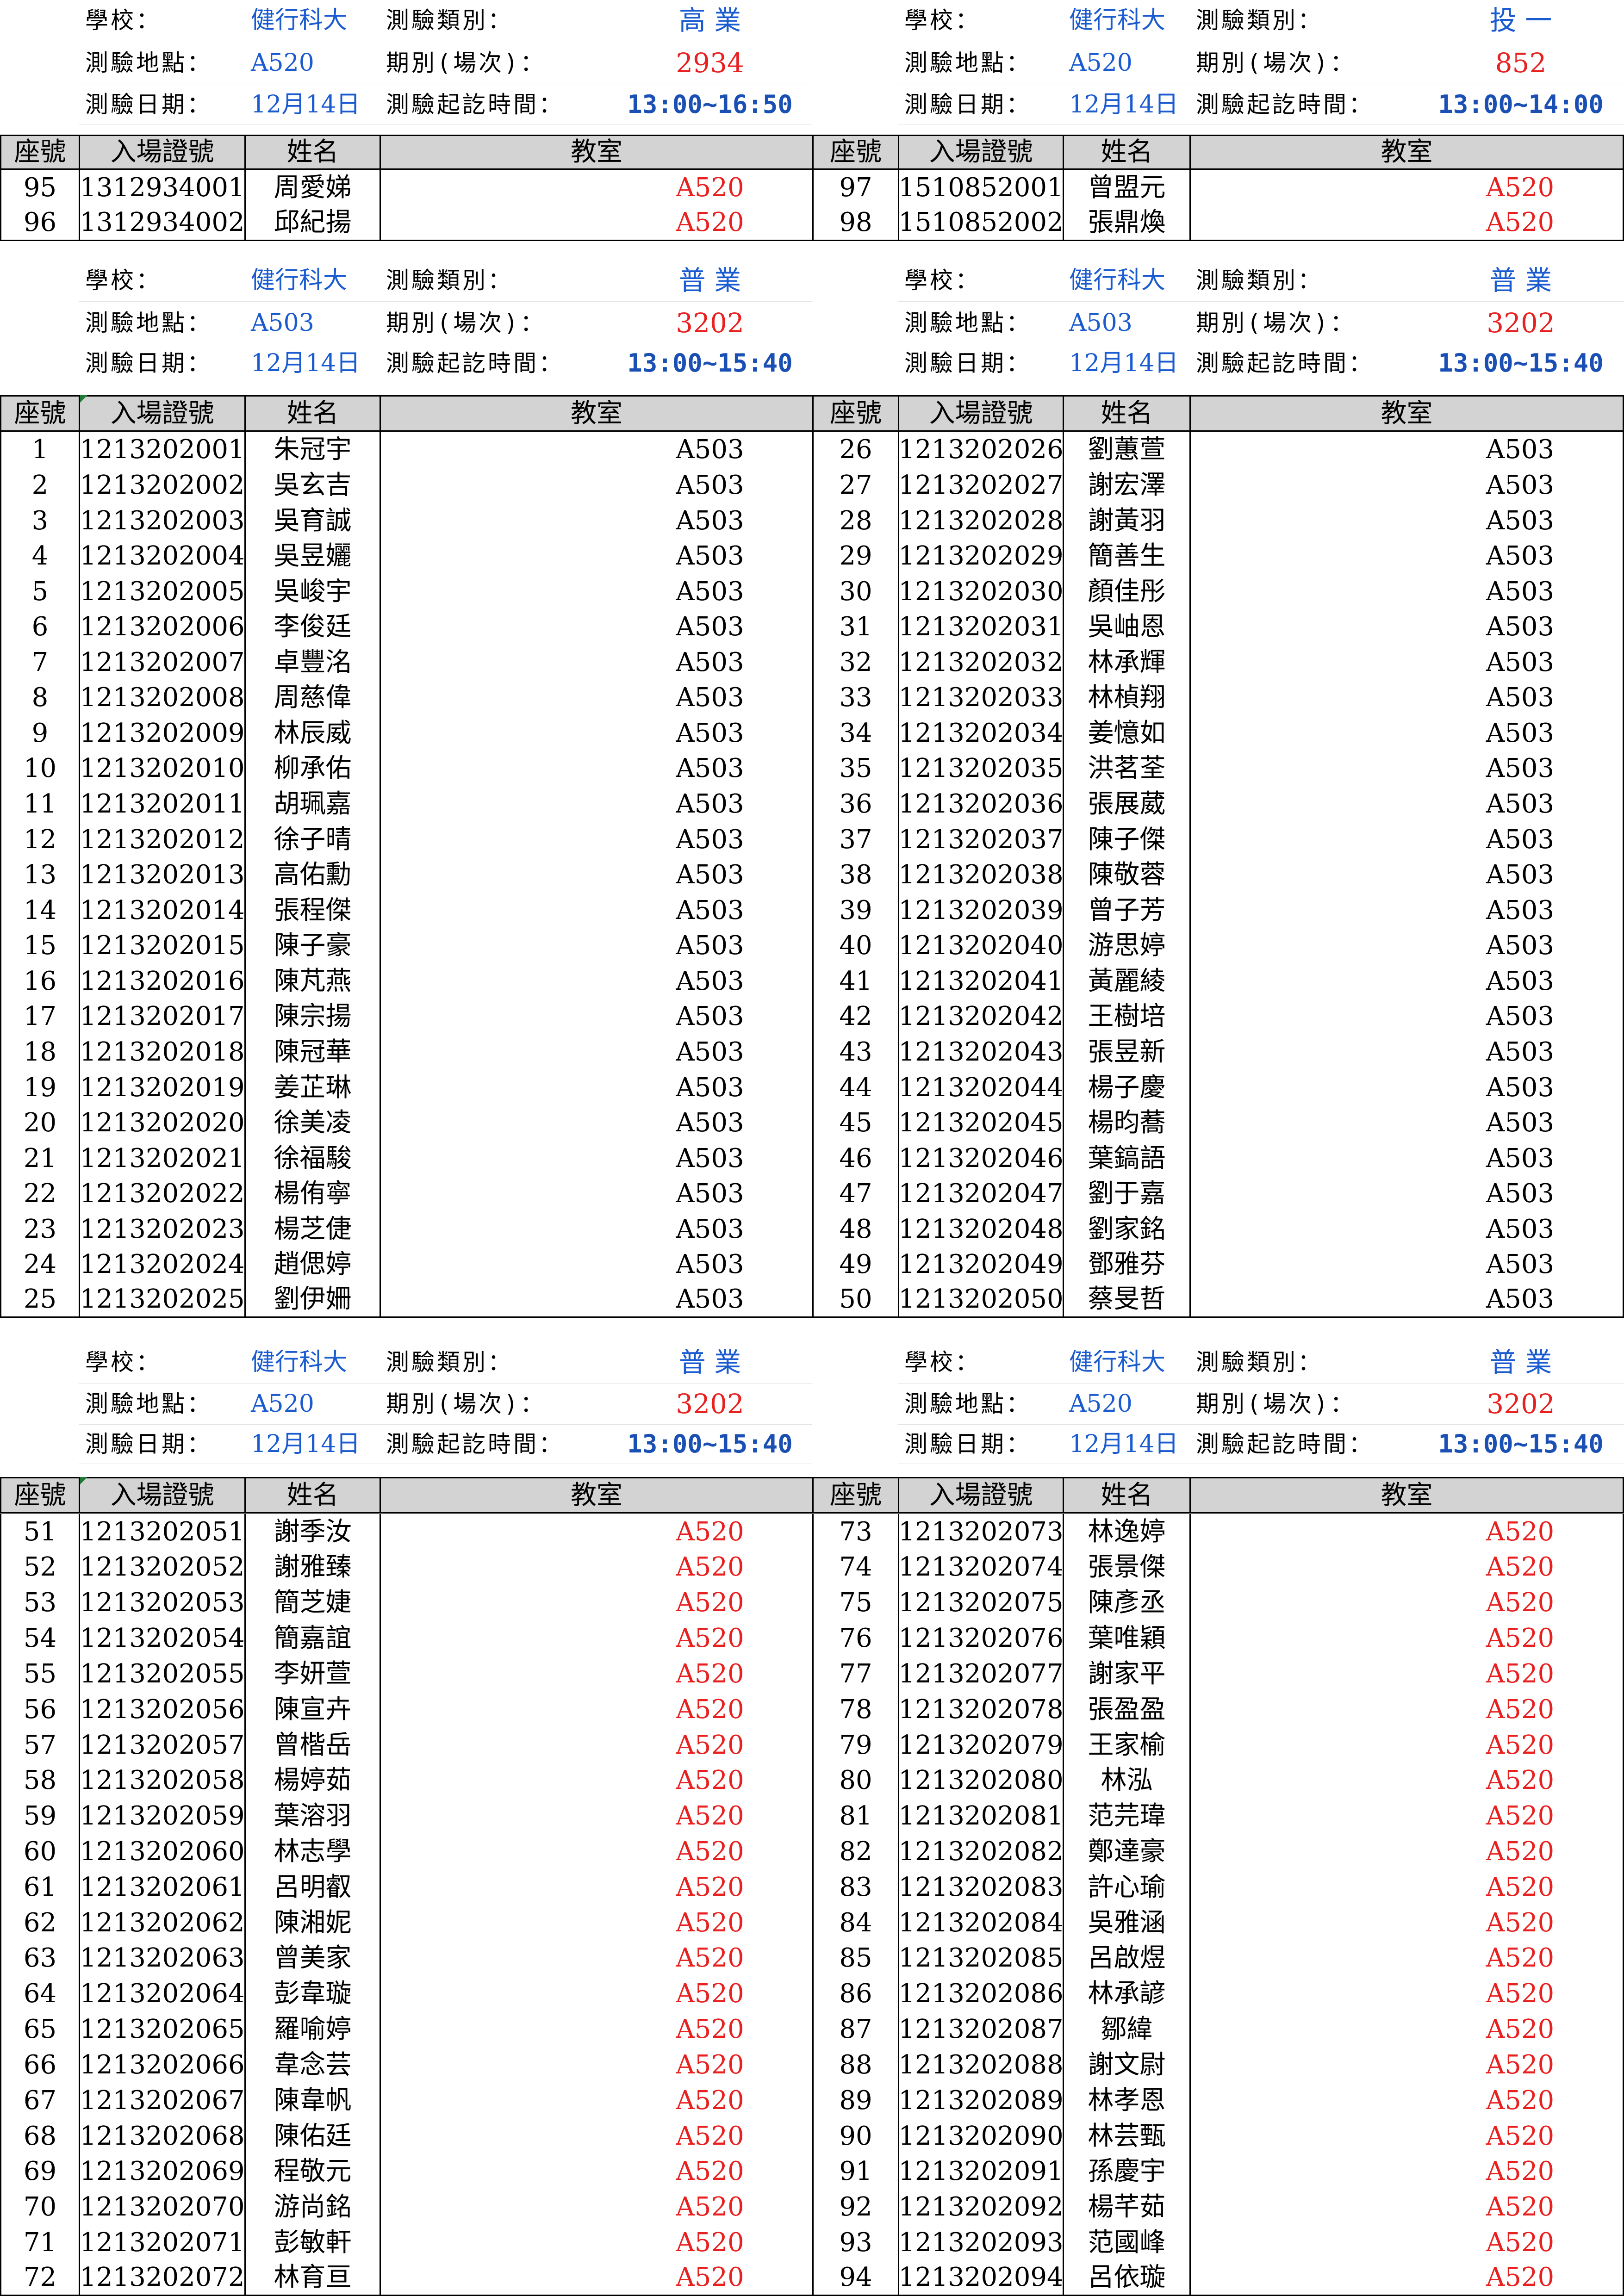 This screenshot has width=1624, height=2296. Describe the element at coordinates (1126, 1816) in the screenshot. I see `student-name: 范芫瑋` at that location.